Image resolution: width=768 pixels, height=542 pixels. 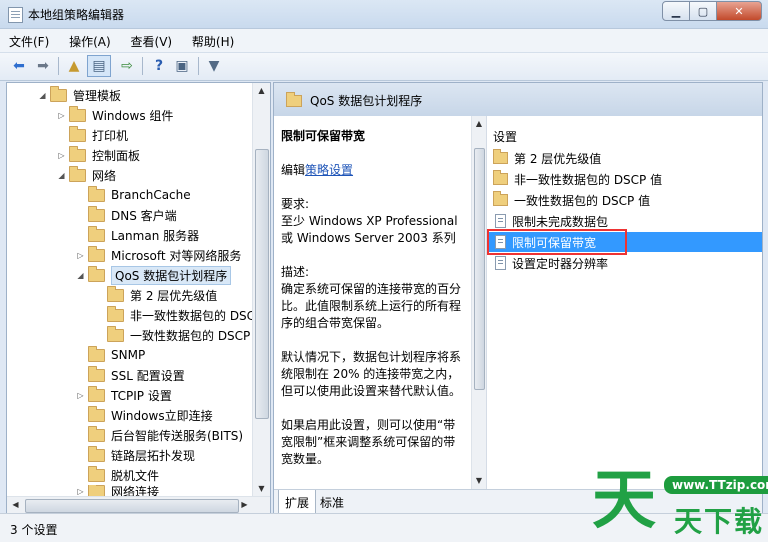 I want to click on description-text: 如果启用此设置，则可以使用“带宽限制”框来调整系统可保留的带宽数量。, so click(x=368, y=442).